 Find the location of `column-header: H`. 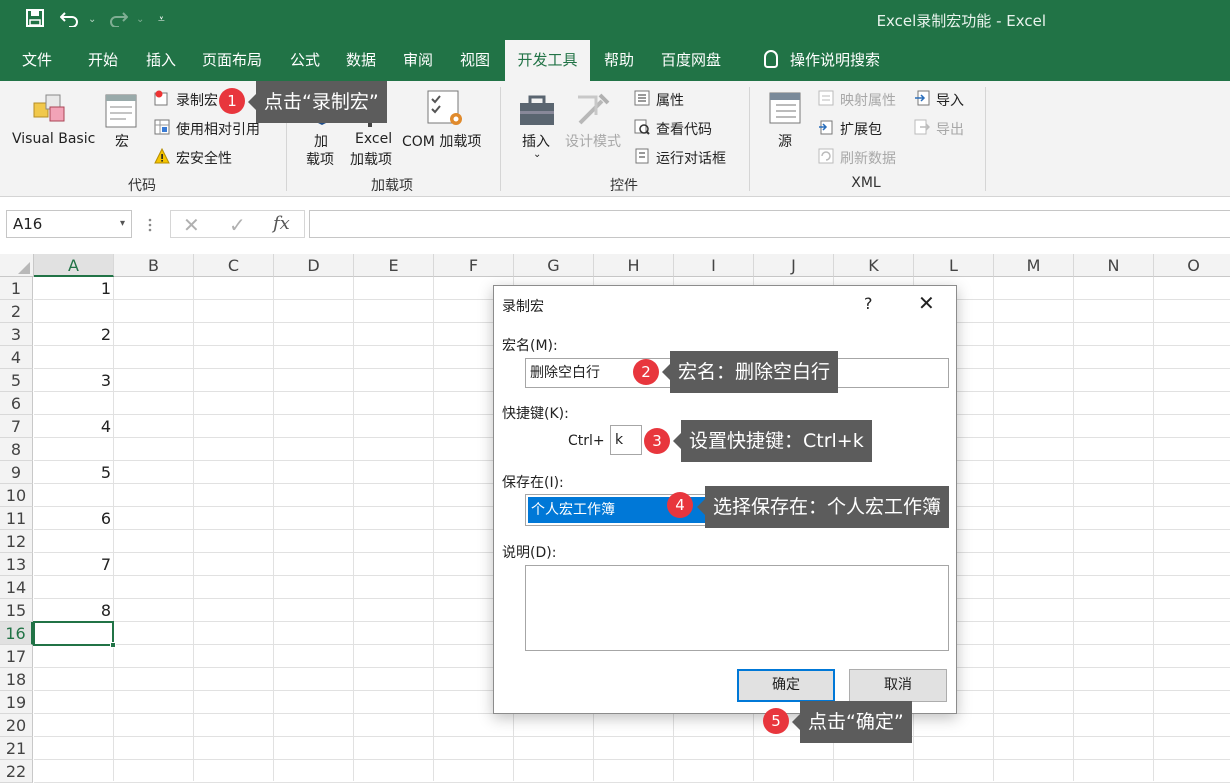

column-header: H is located at coordinates (634, 265).